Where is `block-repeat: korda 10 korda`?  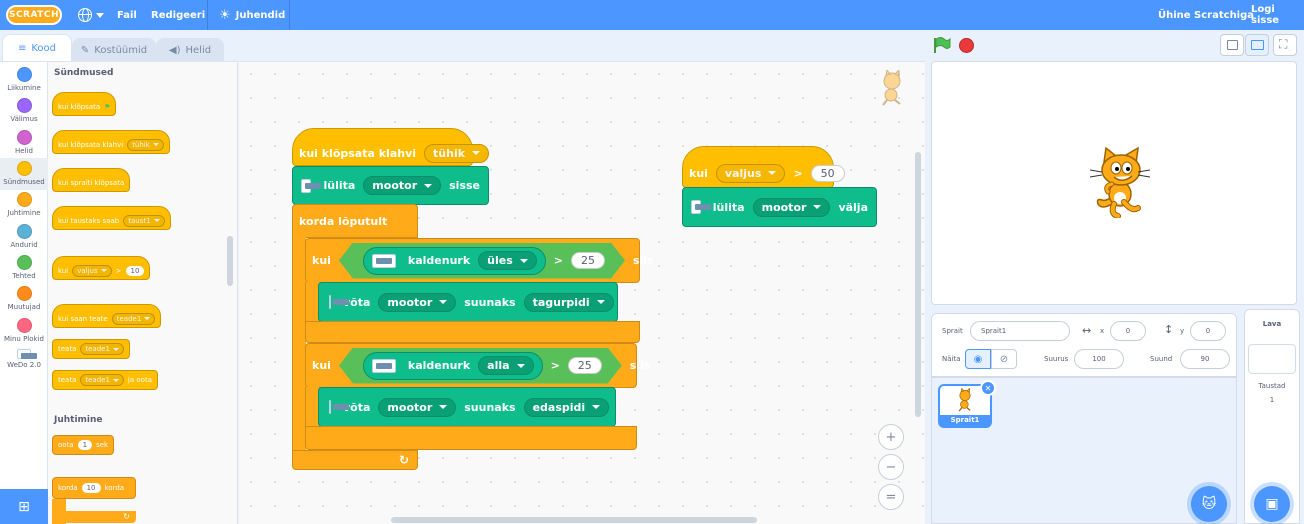
block-repeat: korda 10 korda is located at coordinates (94, 488).